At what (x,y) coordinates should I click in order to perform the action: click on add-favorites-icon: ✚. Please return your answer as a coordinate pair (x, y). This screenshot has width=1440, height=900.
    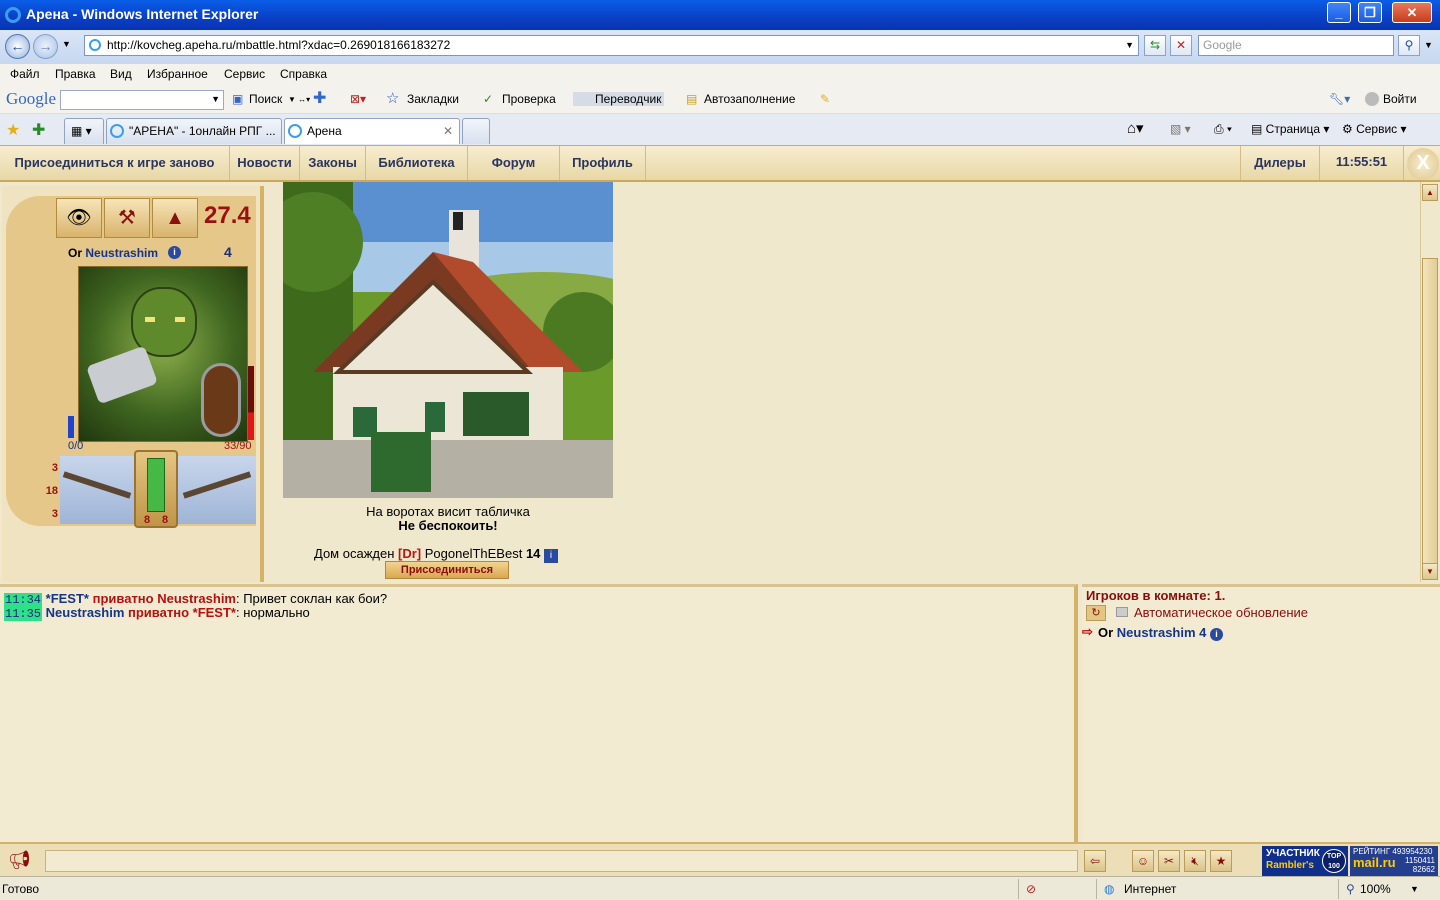
    Looking at the image, I should click on (38, 130).